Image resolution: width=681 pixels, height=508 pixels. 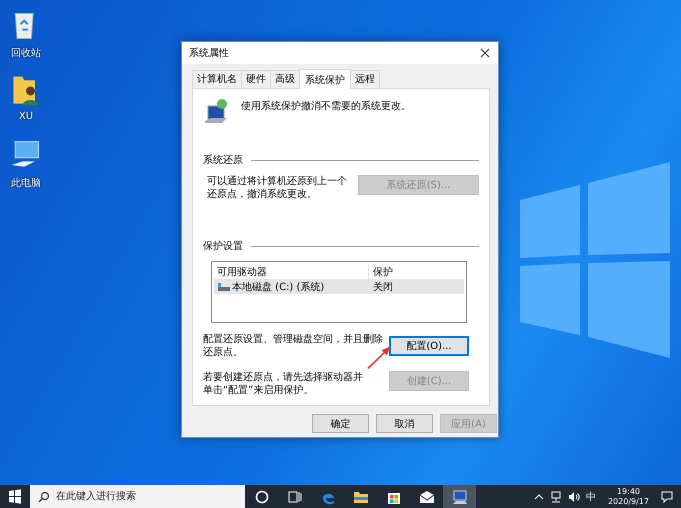 I want to click on desktop-shortcut: XU, so click(x=26, y=97).